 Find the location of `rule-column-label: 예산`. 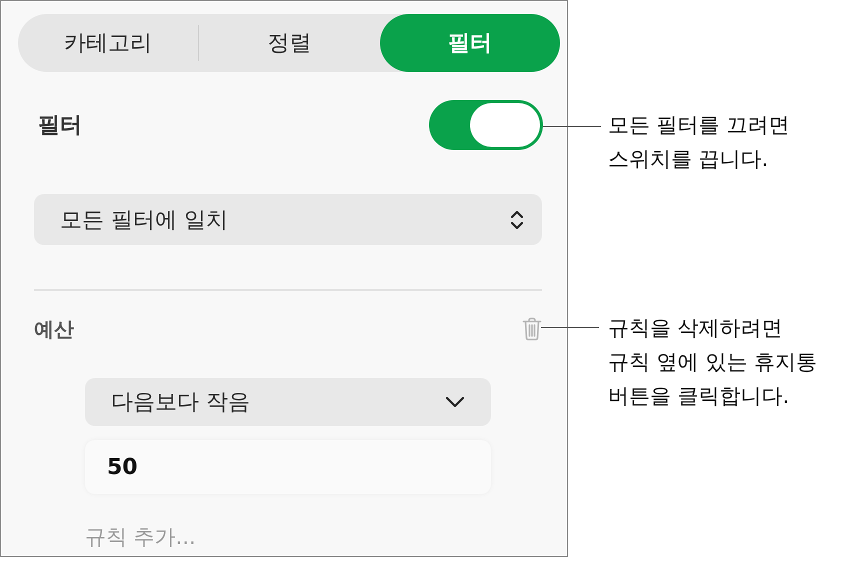

rule-column-label: 예산 is located at coordinates (54, 329).